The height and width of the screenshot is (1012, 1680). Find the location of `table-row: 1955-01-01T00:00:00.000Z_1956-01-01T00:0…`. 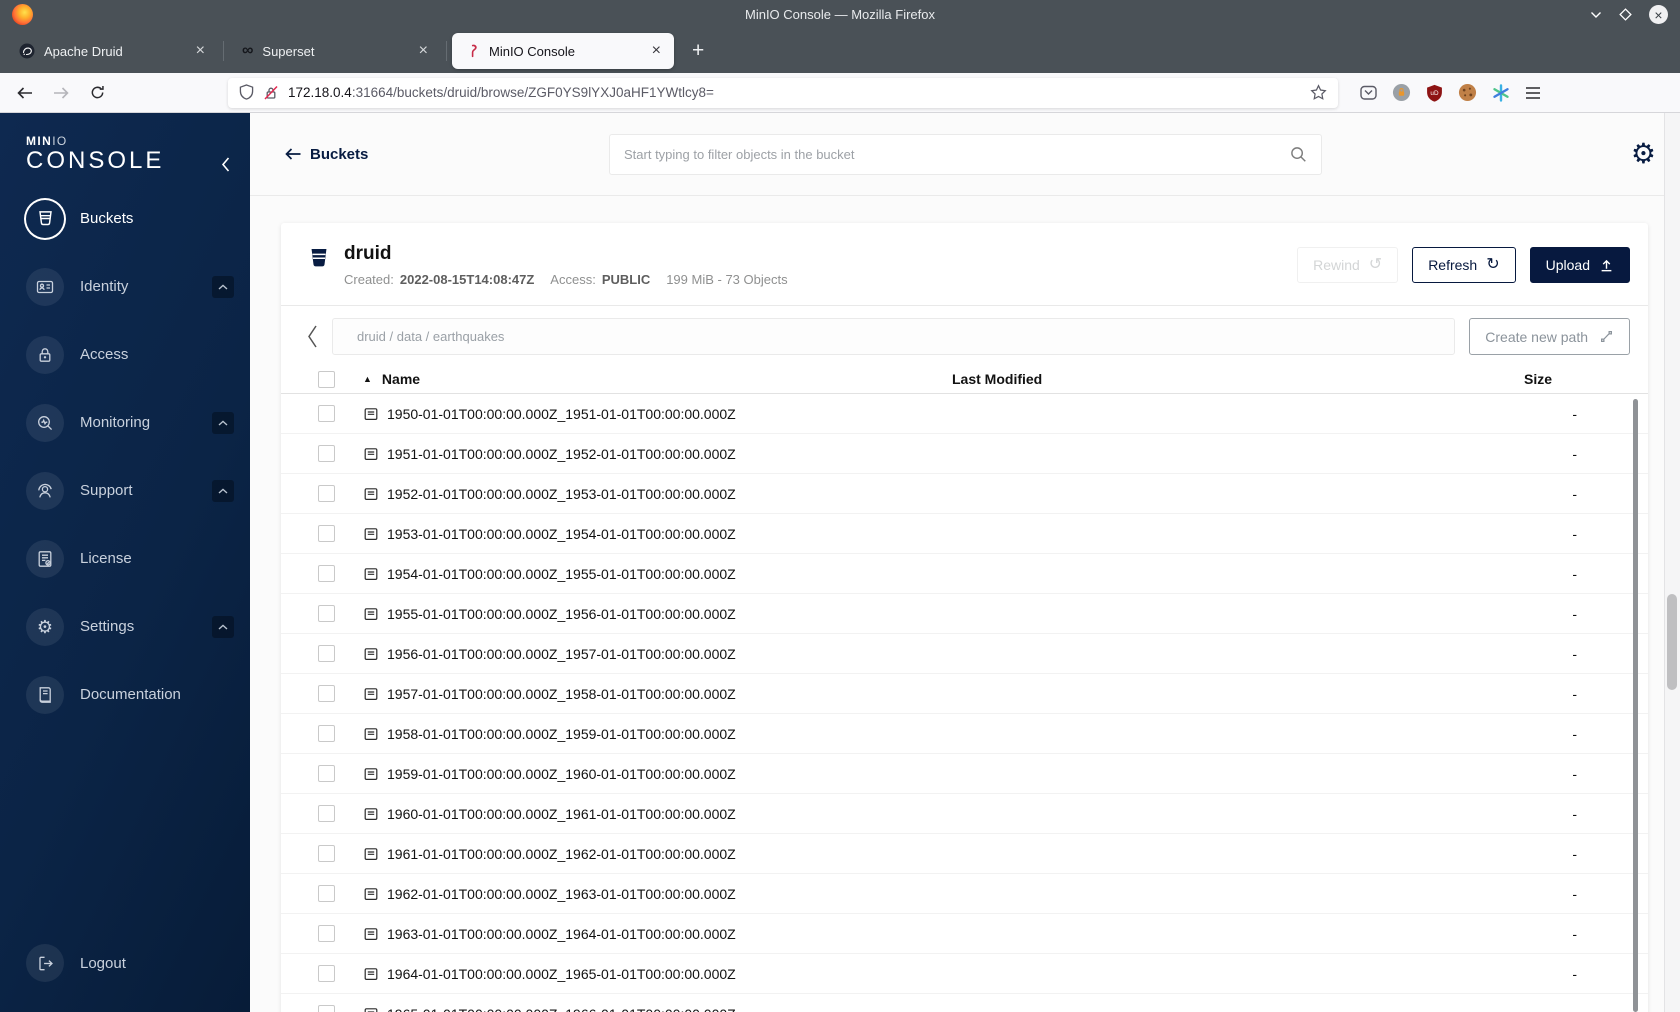

table-row: 1955-01-01T00:00:00.000Z_1956-01-01T00:0… is located at coordinates (964, 614).